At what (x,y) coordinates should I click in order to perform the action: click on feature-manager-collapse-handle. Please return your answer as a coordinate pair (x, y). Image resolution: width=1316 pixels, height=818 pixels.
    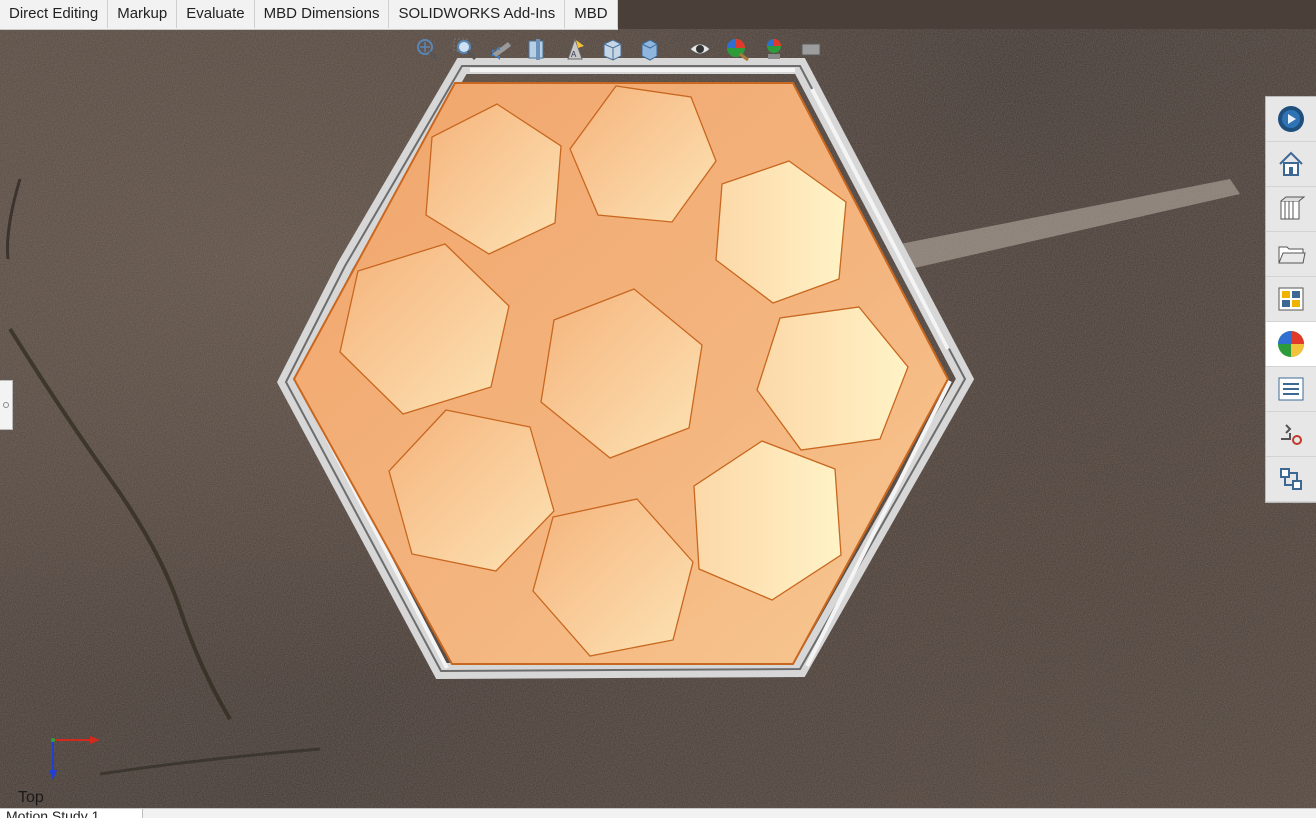
    Looking at the image, I should click on (6, 405).